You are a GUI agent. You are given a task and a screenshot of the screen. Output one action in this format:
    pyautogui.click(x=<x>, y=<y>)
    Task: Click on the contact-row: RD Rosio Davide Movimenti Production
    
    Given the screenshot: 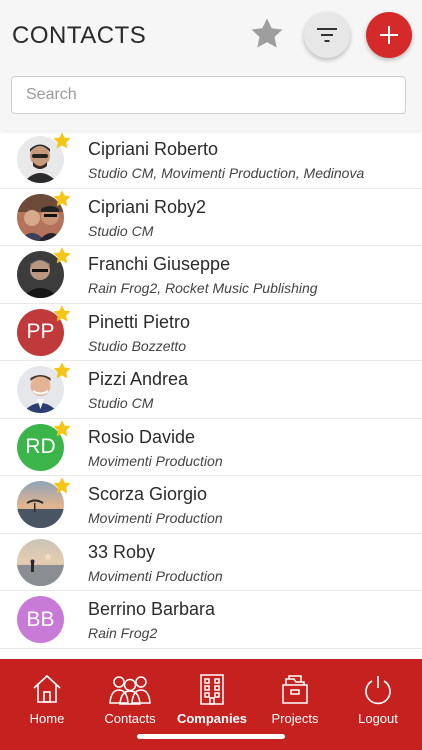 What is the action you would take?
    pyautogui.click(x=211, y=447)
    